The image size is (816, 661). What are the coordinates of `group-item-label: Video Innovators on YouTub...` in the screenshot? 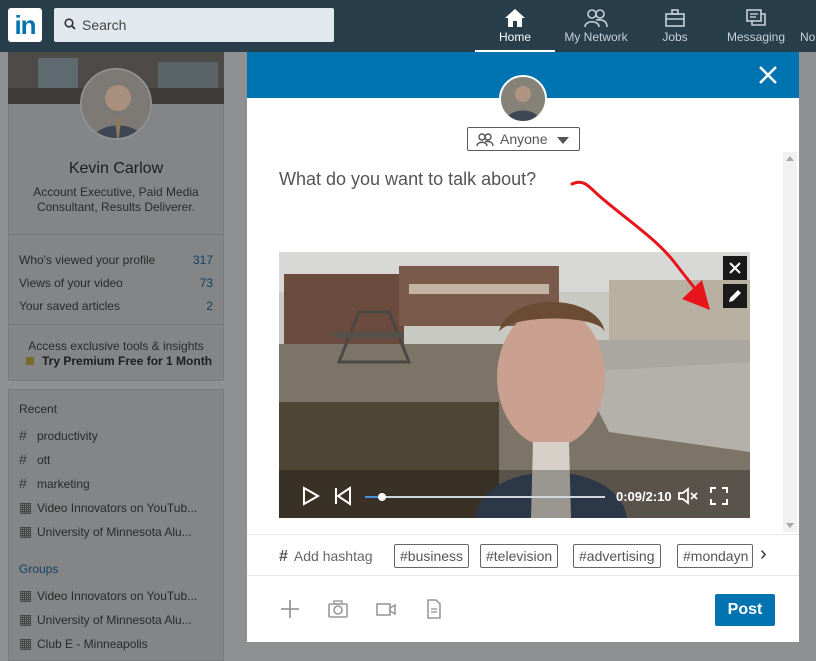 It's located at (117, 596).